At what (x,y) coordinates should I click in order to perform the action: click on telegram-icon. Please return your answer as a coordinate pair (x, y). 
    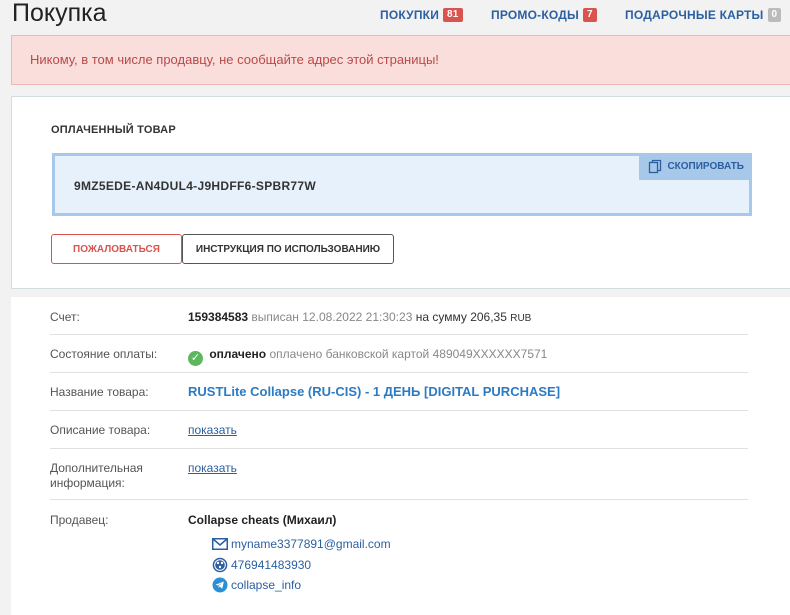
    Looking at the image, I should click on (220, 585).